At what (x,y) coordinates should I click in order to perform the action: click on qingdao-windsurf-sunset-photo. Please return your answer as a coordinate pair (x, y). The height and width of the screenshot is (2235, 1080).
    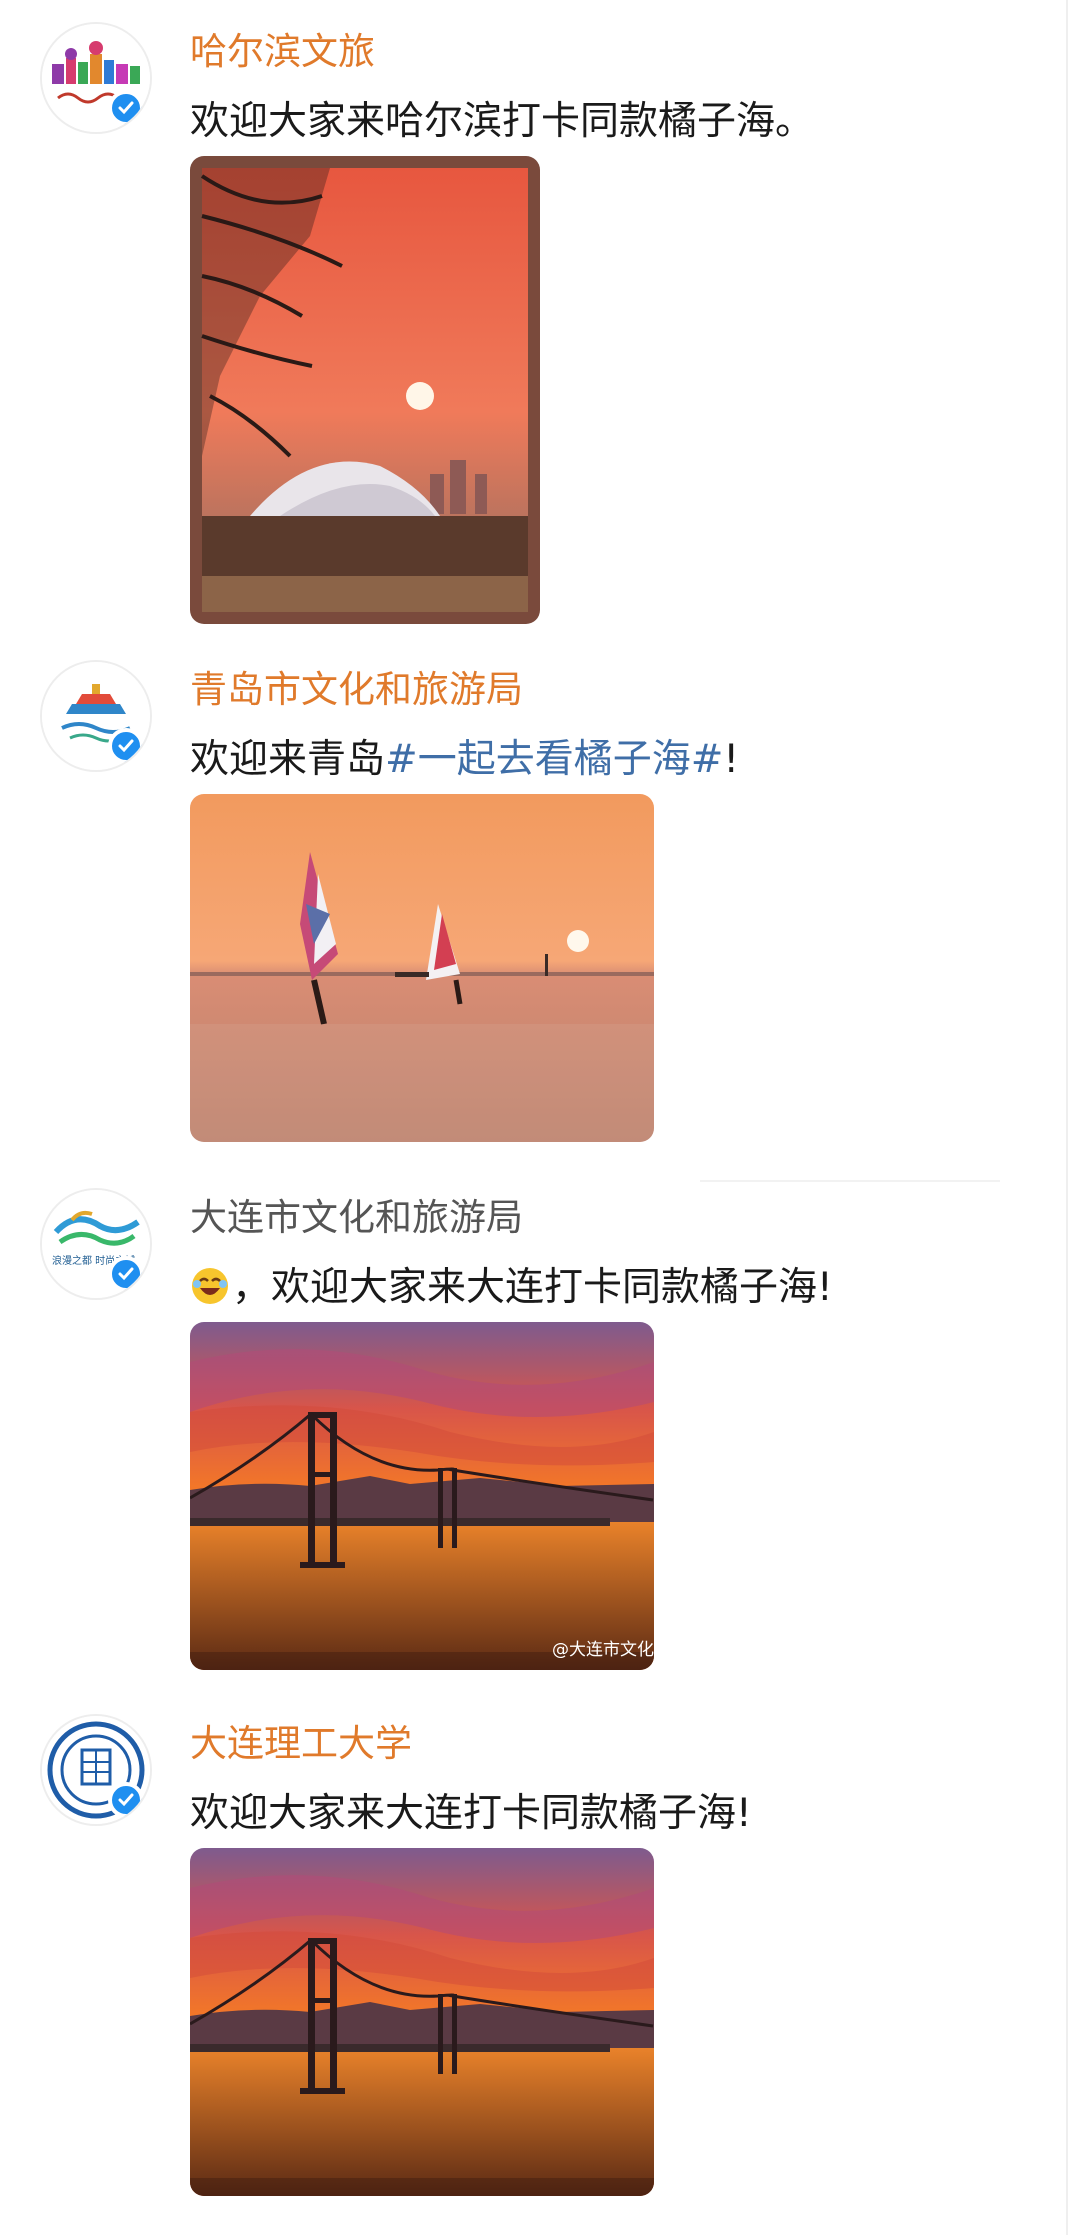
    Looking at the image, I should click on (422, 968).